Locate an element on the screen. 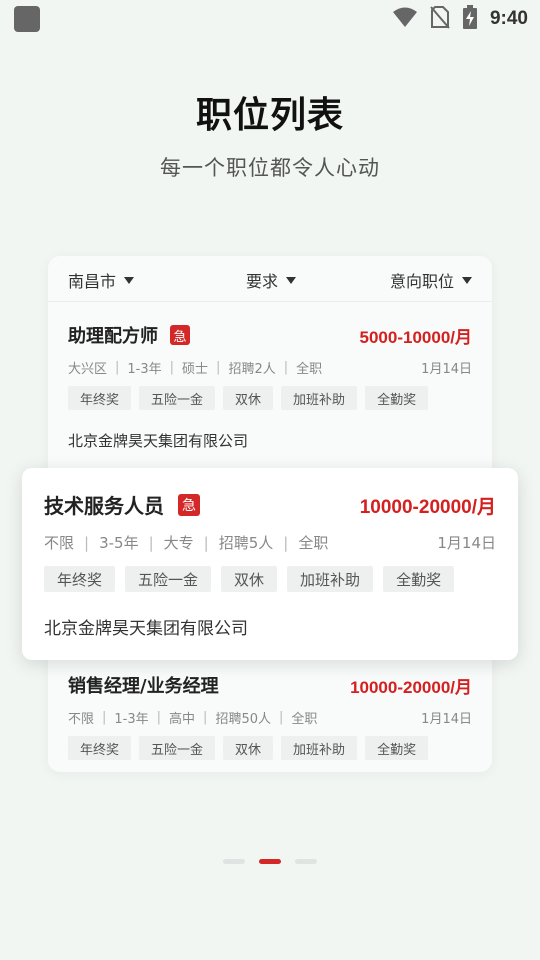 The width and height of the screenshot is (540, 960). job-title: 助理配方师 is located at coordinates (113, 336).